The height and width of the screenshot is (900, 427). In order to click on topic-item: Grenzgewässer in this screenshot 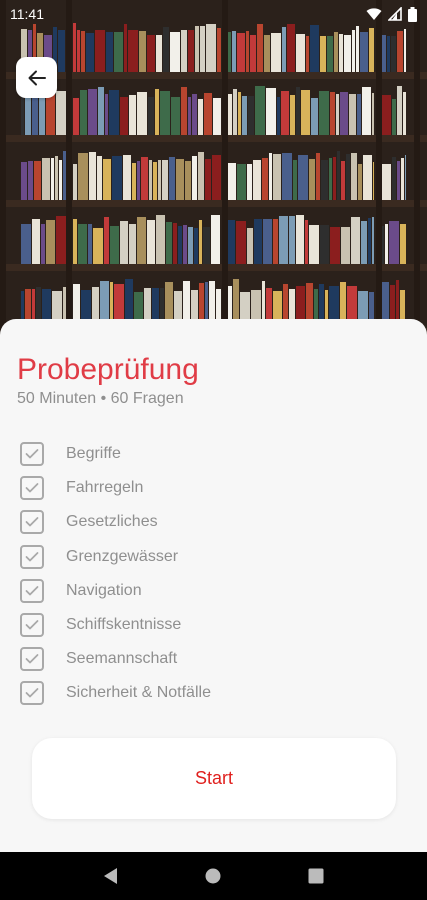, I will do `click(215, 557)`.